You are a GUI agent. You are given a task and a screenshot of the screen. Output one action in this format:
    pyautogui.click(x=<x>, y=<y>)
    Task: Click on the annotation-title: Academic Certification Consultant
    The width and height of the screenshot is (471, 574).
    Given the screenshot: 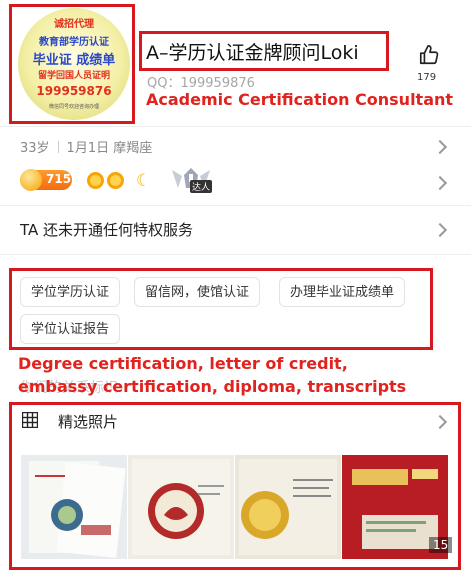 What is the action you would take?
    pyautogui.click(x=300, y=99)
    